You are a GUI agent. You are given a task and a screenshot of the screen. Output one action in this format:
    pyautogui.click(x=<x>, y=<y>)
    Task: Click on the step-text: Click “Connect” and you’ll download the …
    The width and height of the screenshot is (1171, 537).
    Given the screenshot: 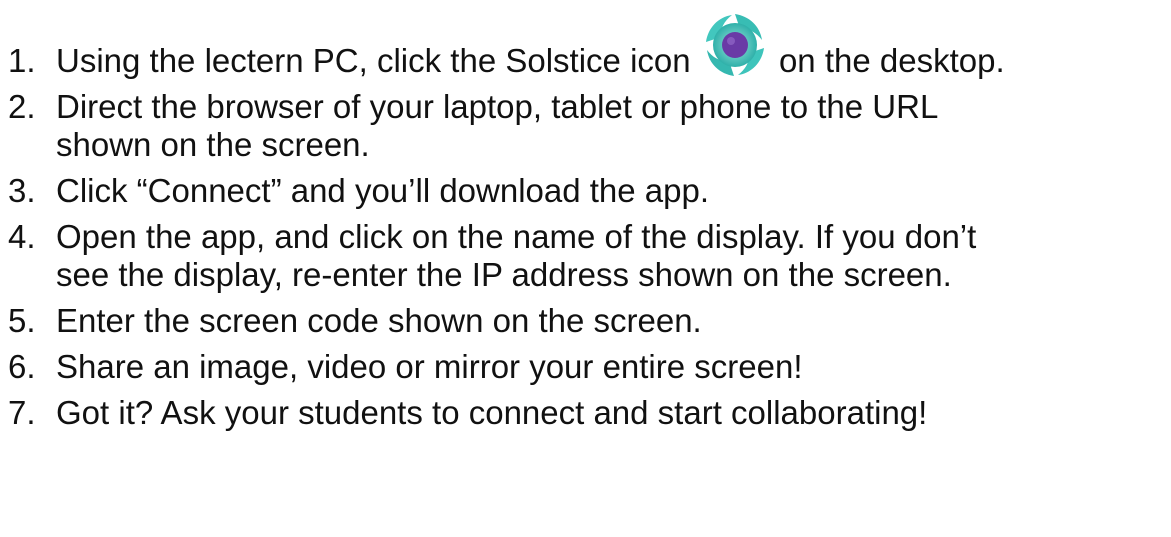 What is the action you would take?
    pyautogui.click(x=612, y=191)
    